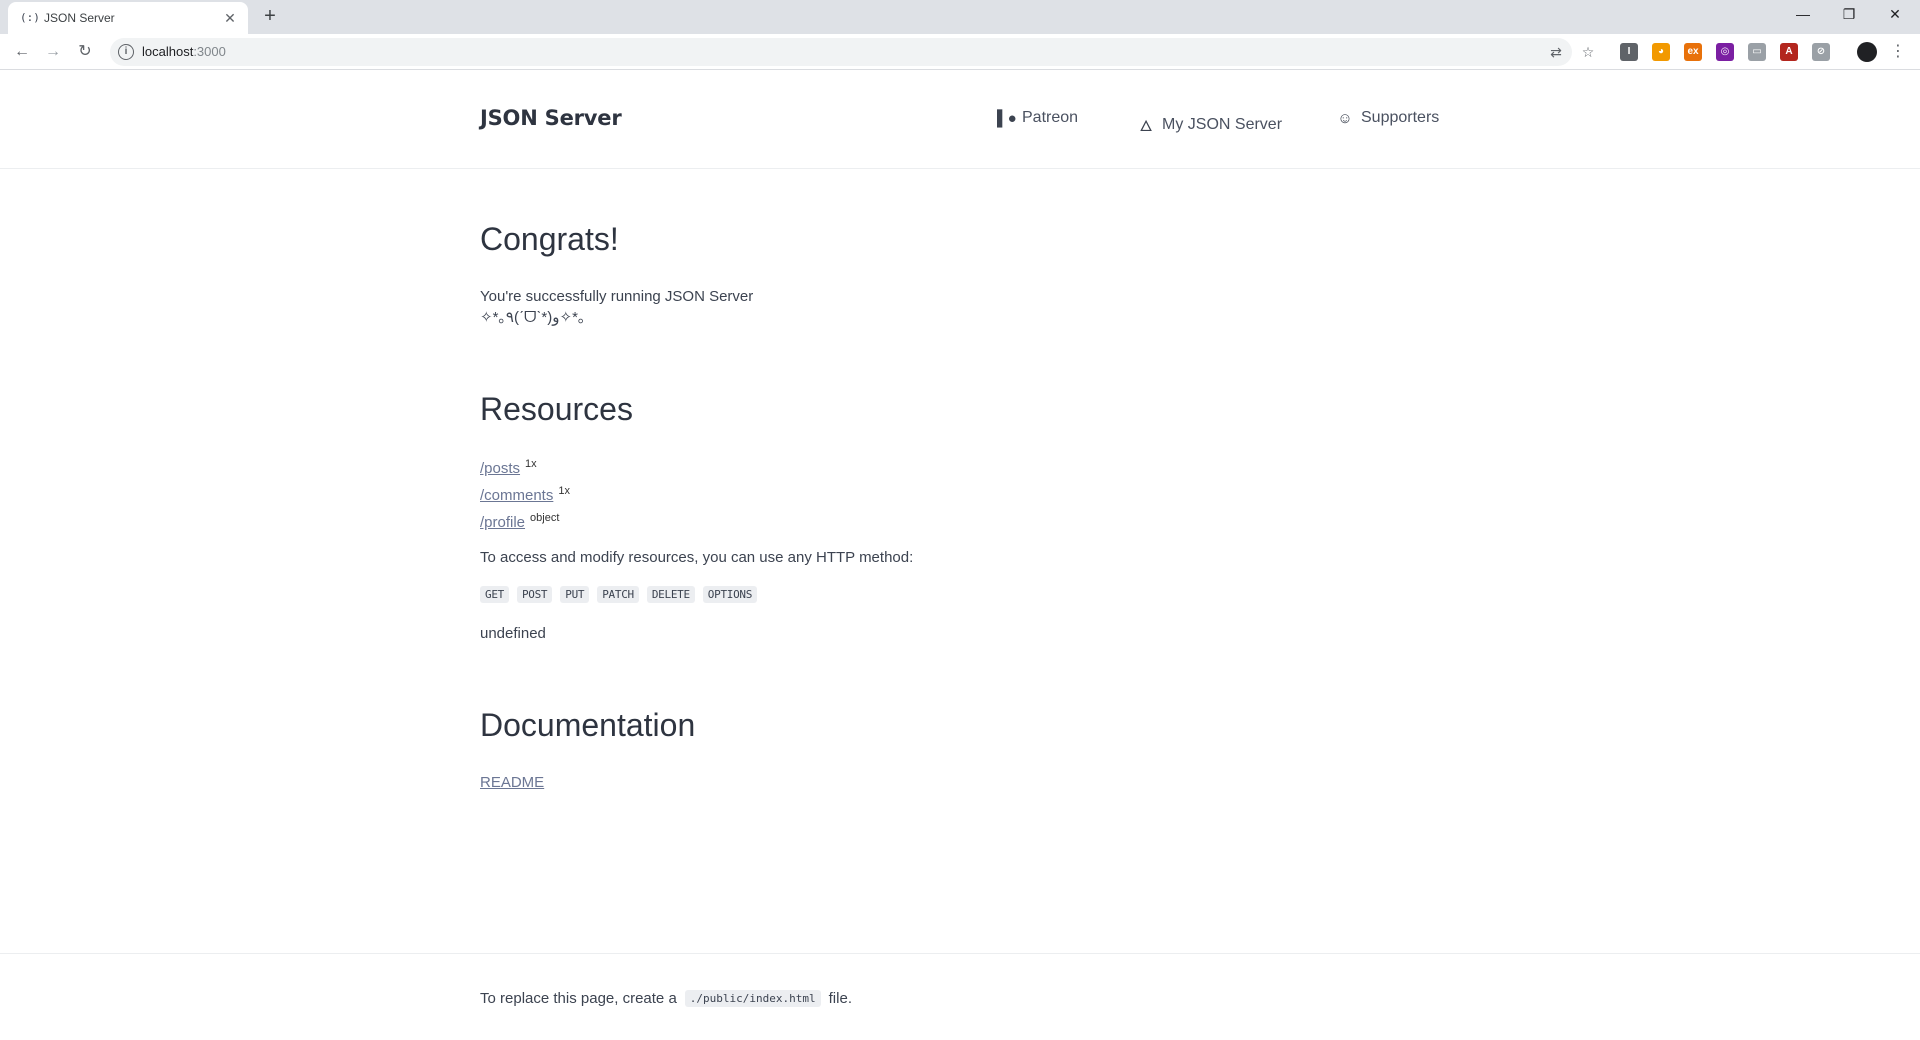  I want to click on nav-supporters-label: Supporters, so click(1400, 117).